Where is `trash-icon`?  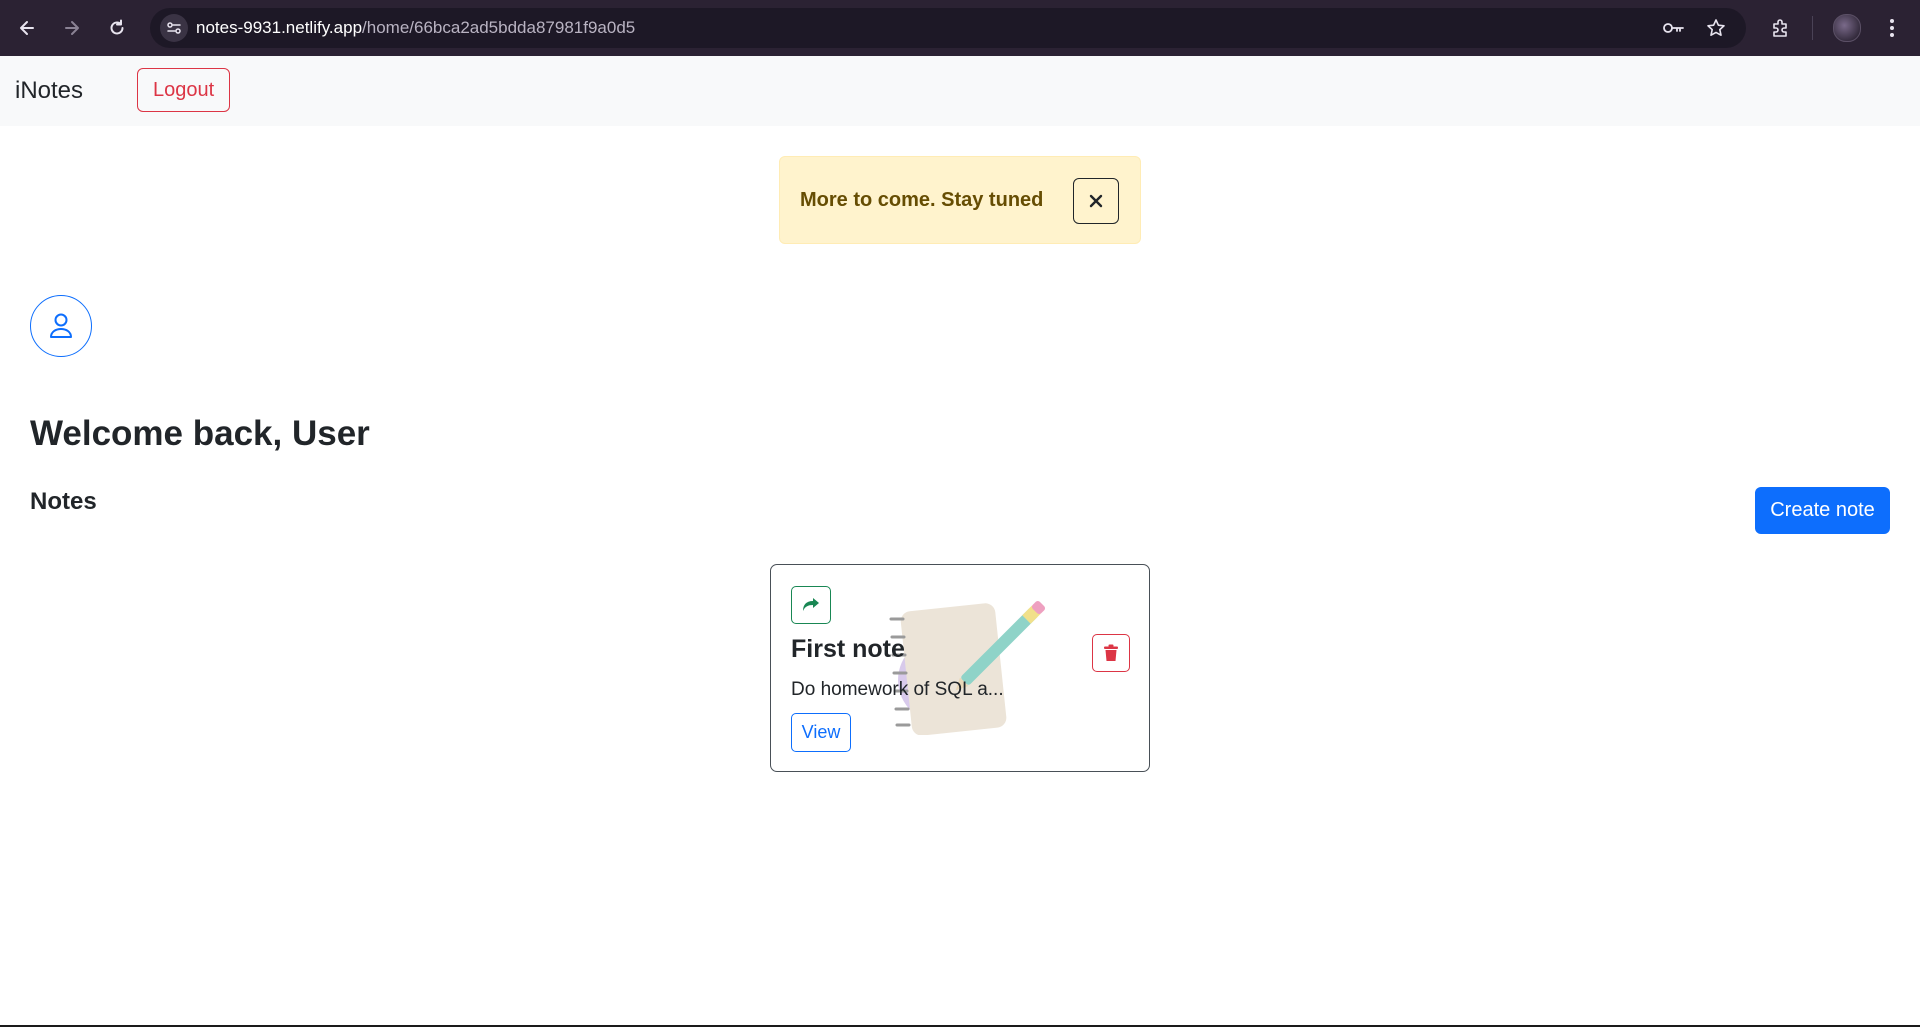 trash-icon is located at coordinates (1111, 652).